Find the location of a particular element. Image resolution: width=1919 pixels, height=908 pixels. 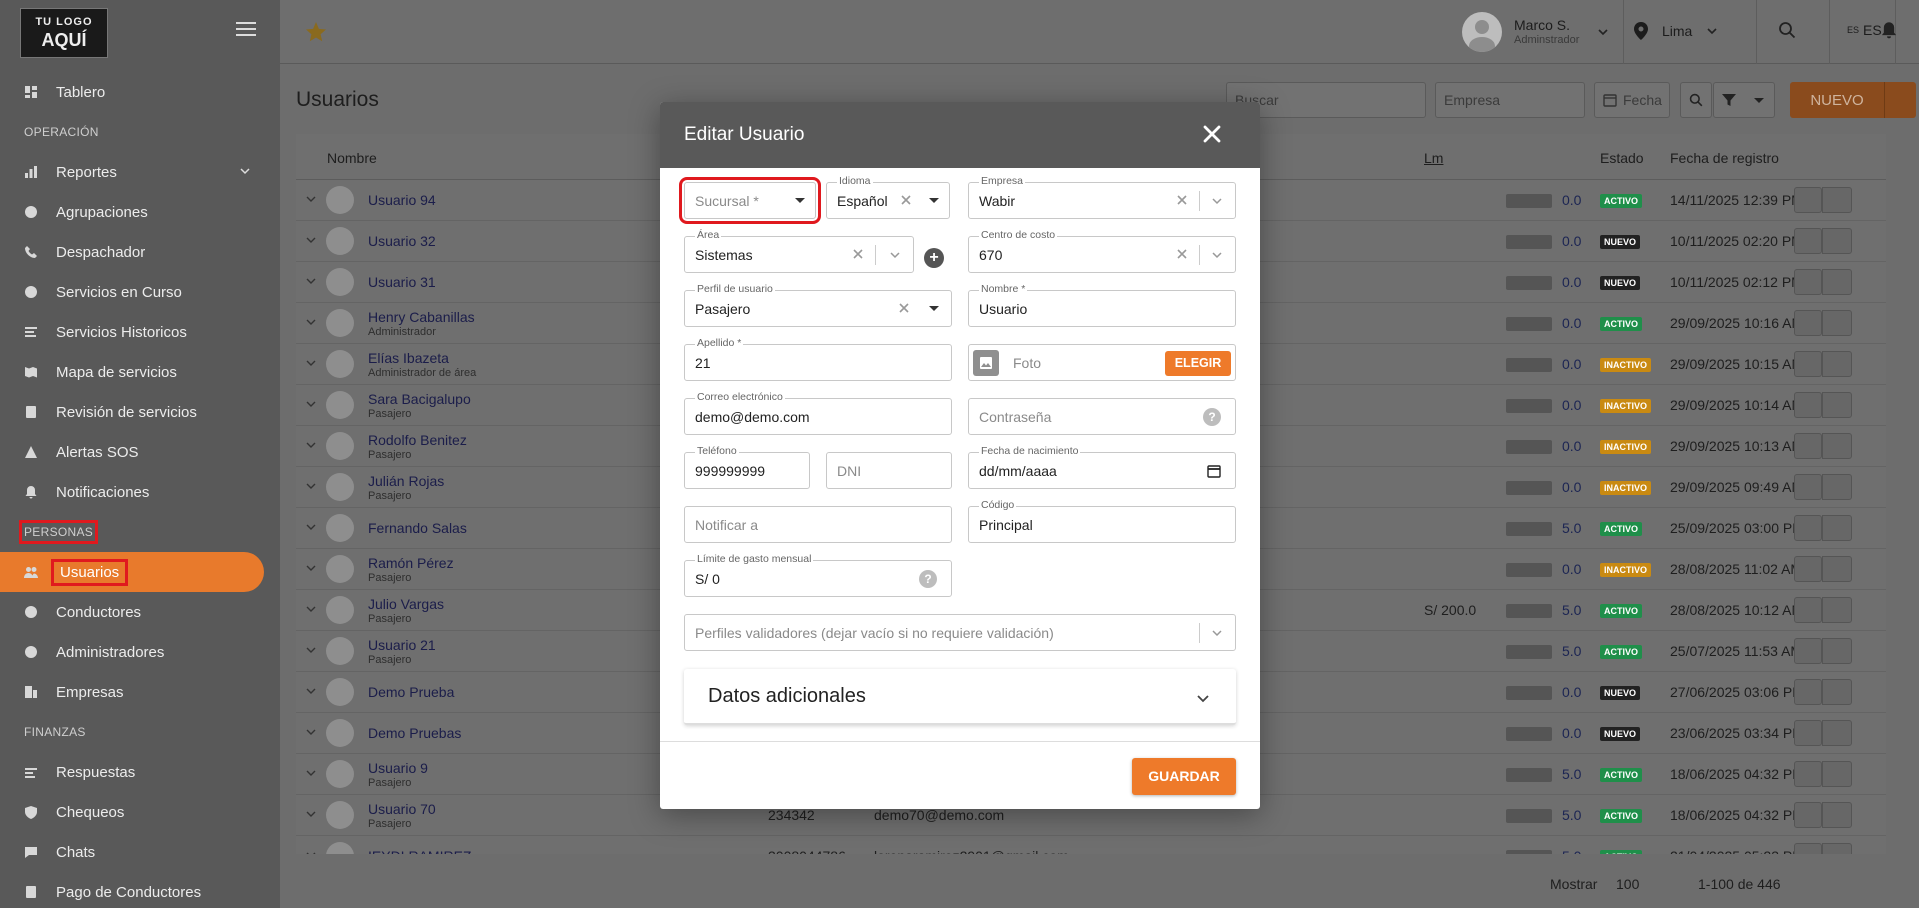

nombre-input: Nombre * Usuario is located at coordinates (1102, 305).